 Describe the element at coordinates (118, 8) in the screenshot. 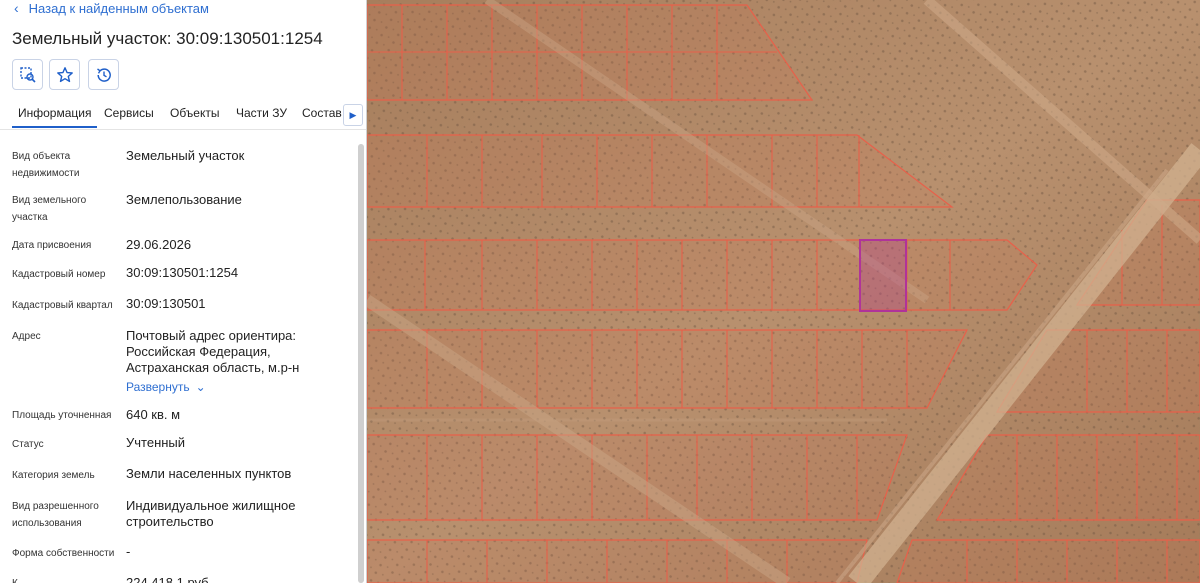

I see `back-link-label: Назад к найденным объектам` at that location.